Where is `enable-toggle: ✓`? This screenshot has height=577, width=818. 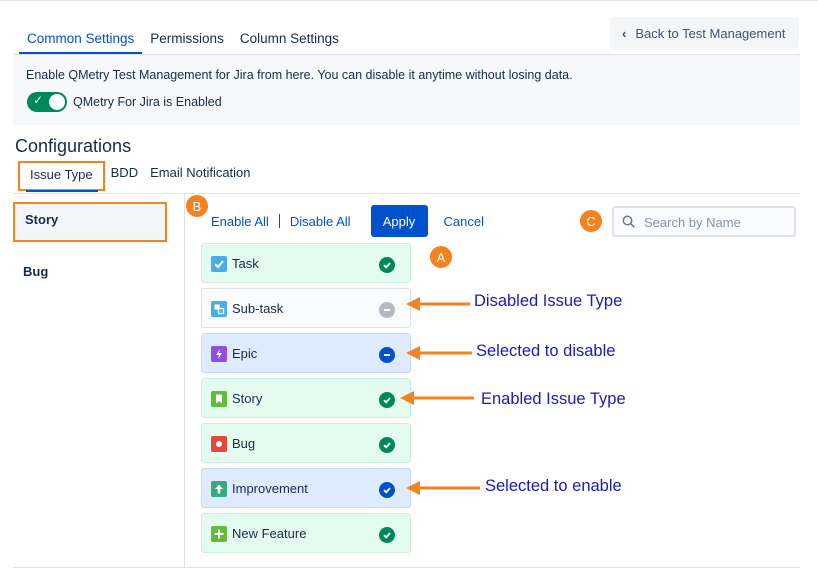 enable-toggle: ✓ is located at coordinates (47, 102).